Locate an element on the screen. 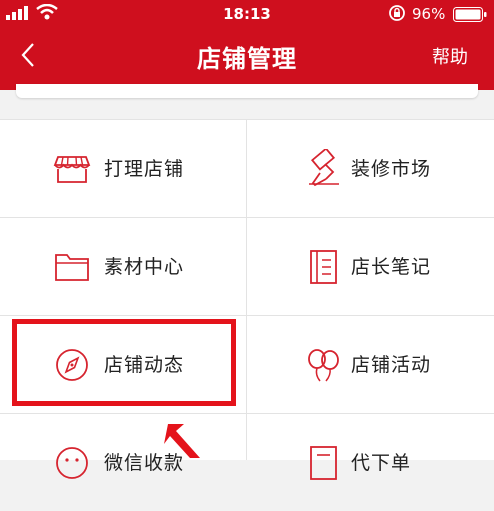 The width and height of the screenshot is (494, 511). menu-item-label: 微信收款 is located at coordinates (144, 463).